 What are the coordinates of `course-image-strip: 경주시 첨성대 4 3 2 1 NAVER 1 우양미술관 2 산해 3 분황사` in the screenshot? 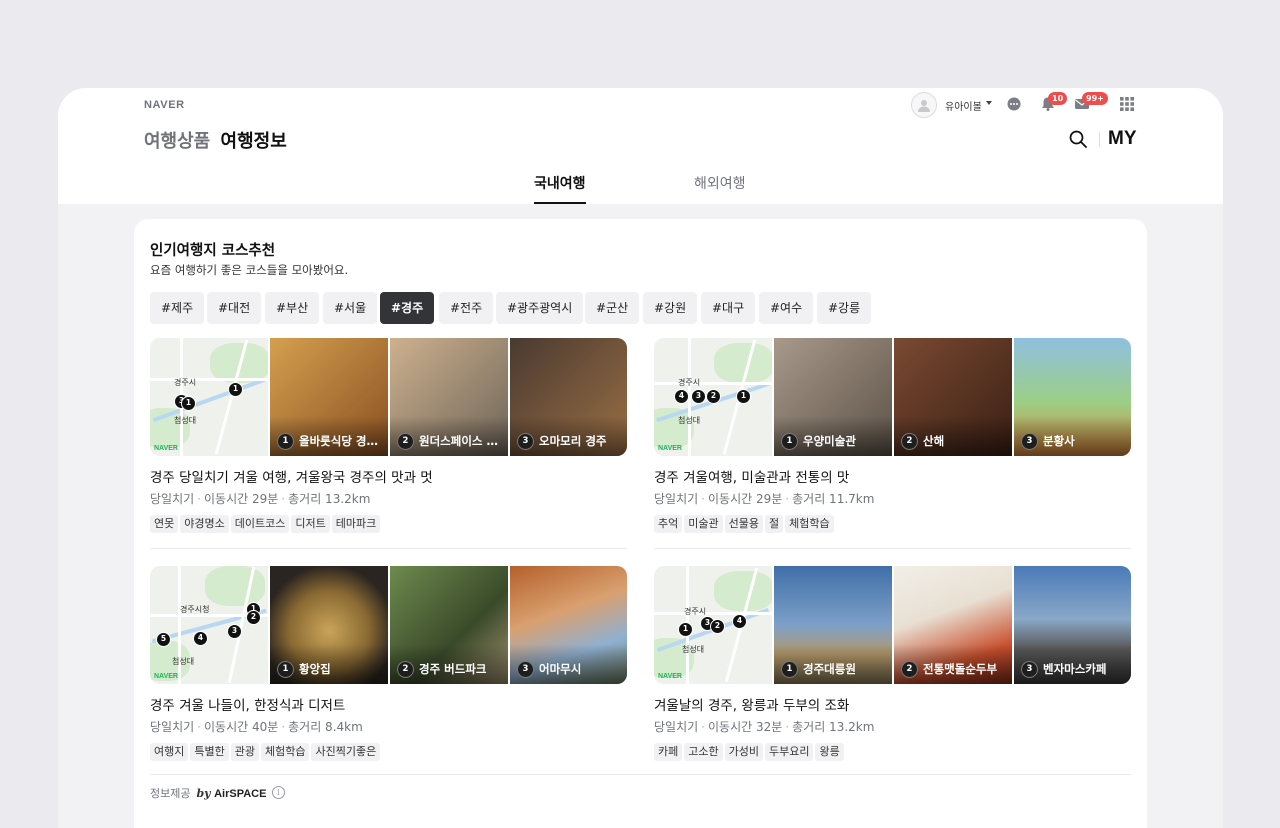 It's located at (892, 397).